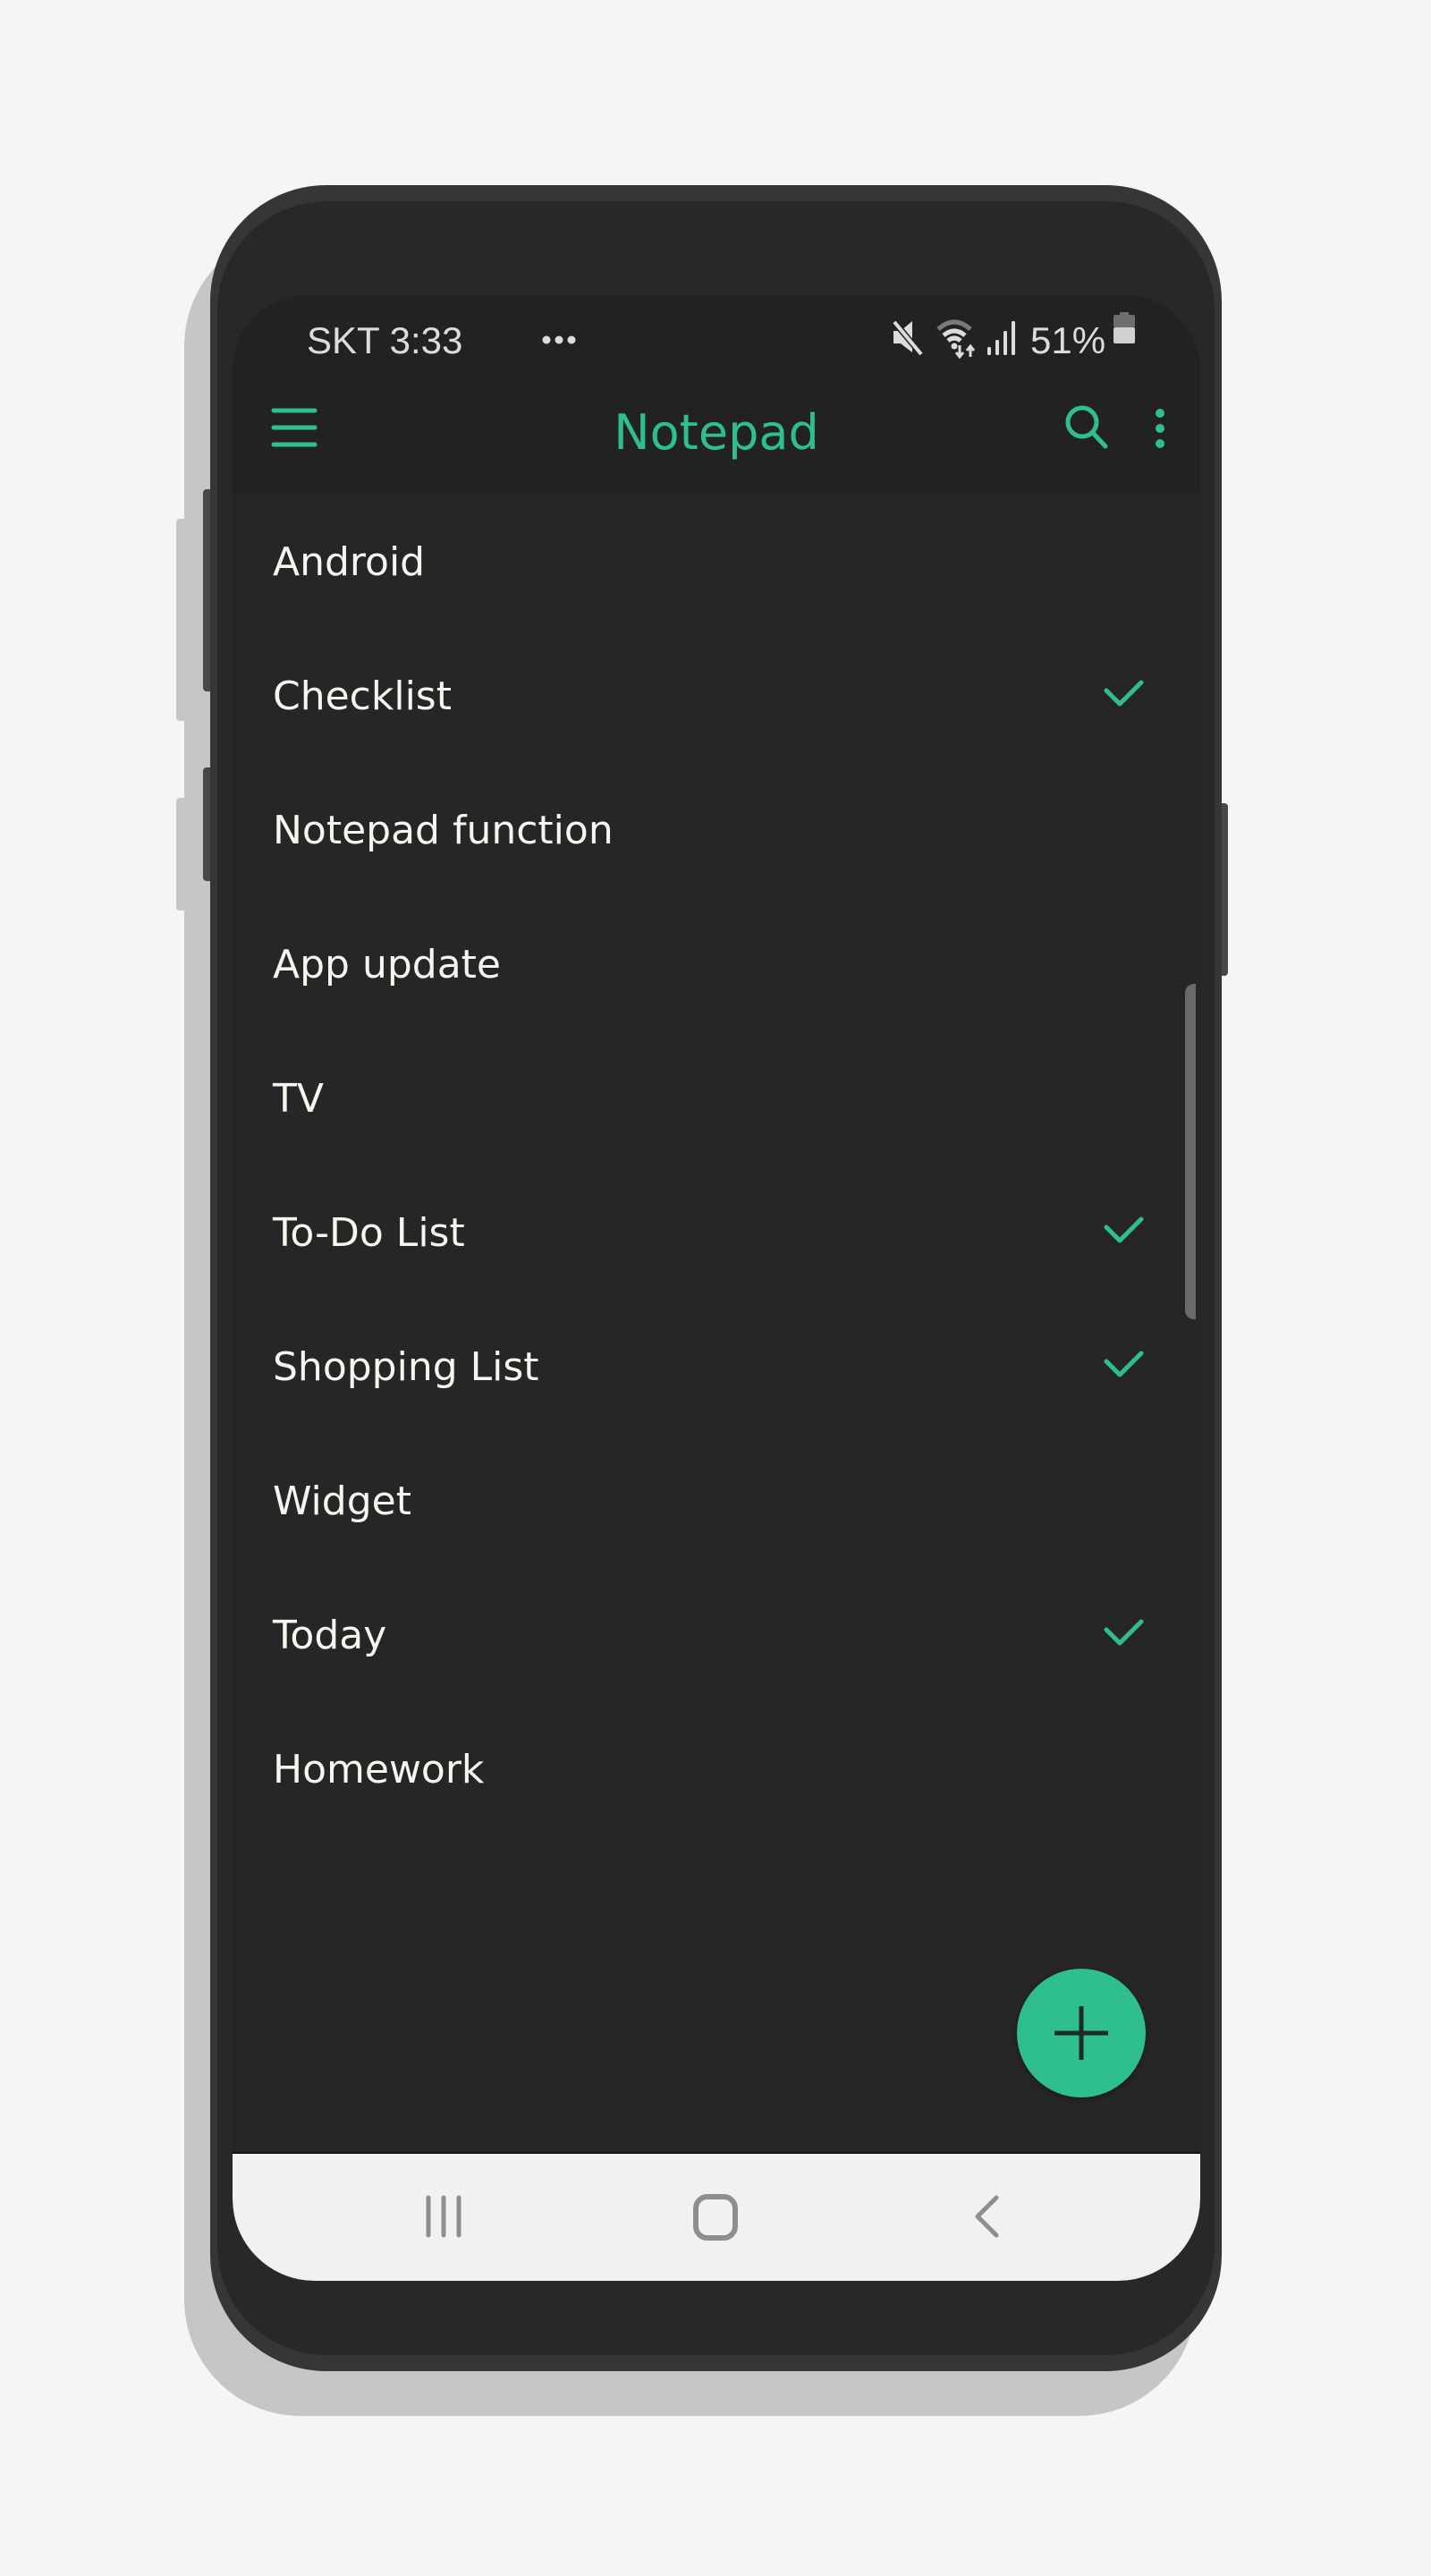 This screenshot has width=1431, height=2576. Describe the element at coordinates (385, 340) in the screenshot. I see `carrier-time: SKT 3:33` at that location.